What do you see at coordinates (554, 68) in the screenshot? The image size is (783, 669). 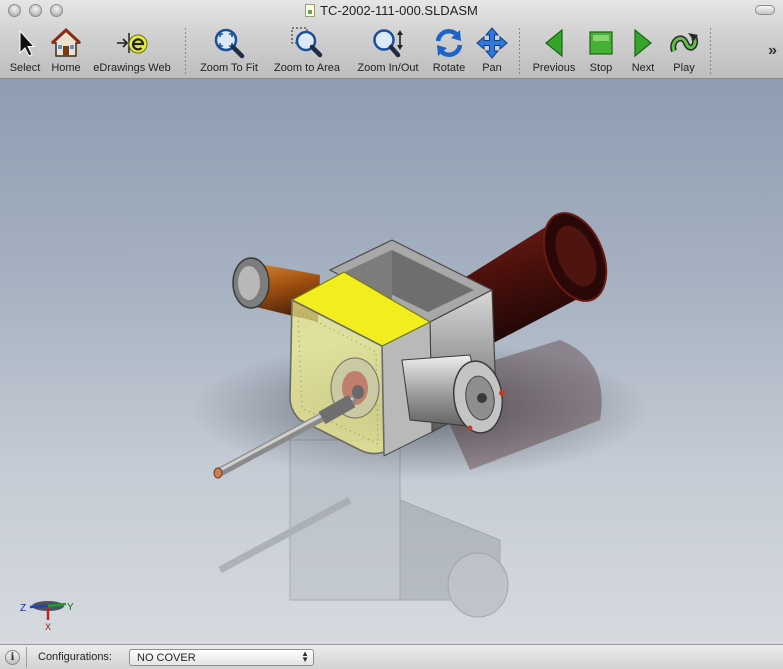 I see `previous-label: Previous` at bounding box center [554, 68].